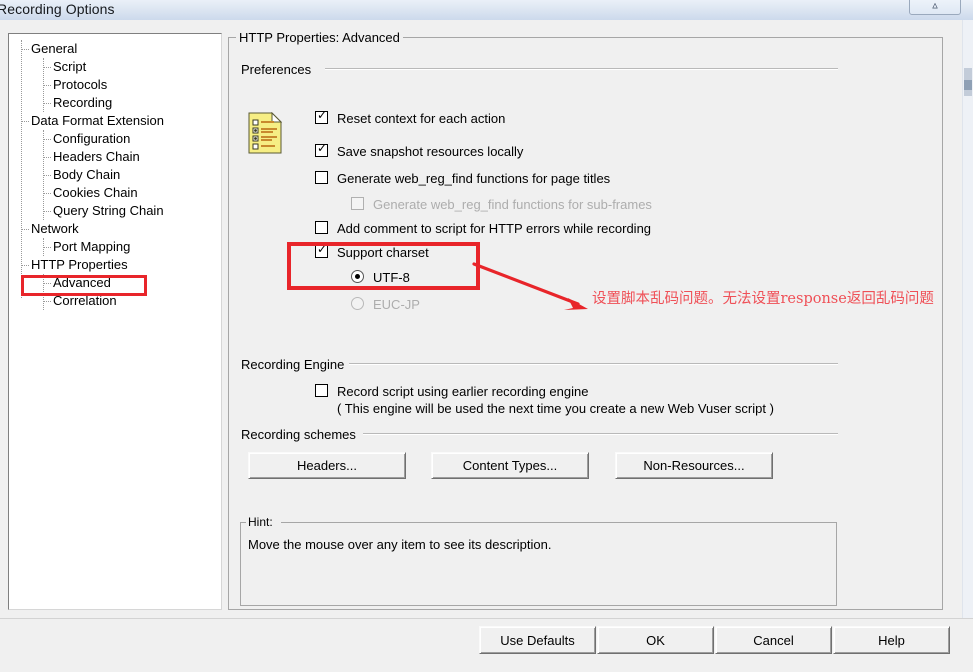 Image resolution: width=973 pixels, height=672 pixels. I want to click on hint-border-right, so click(559, 522).